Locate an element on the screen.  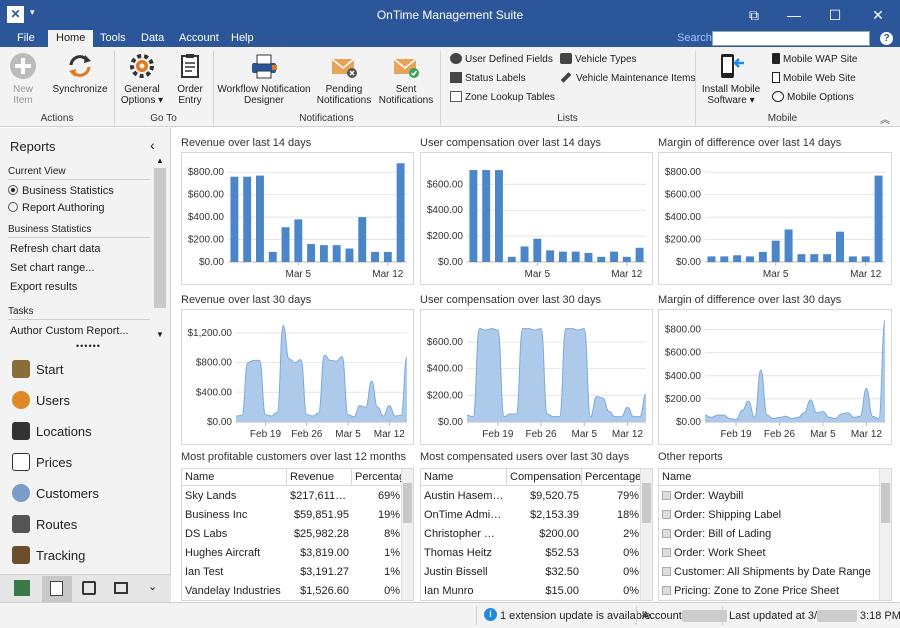
table-row: Pricing: Zone to Zone Price Sheet is located at coordinates (775, 591).